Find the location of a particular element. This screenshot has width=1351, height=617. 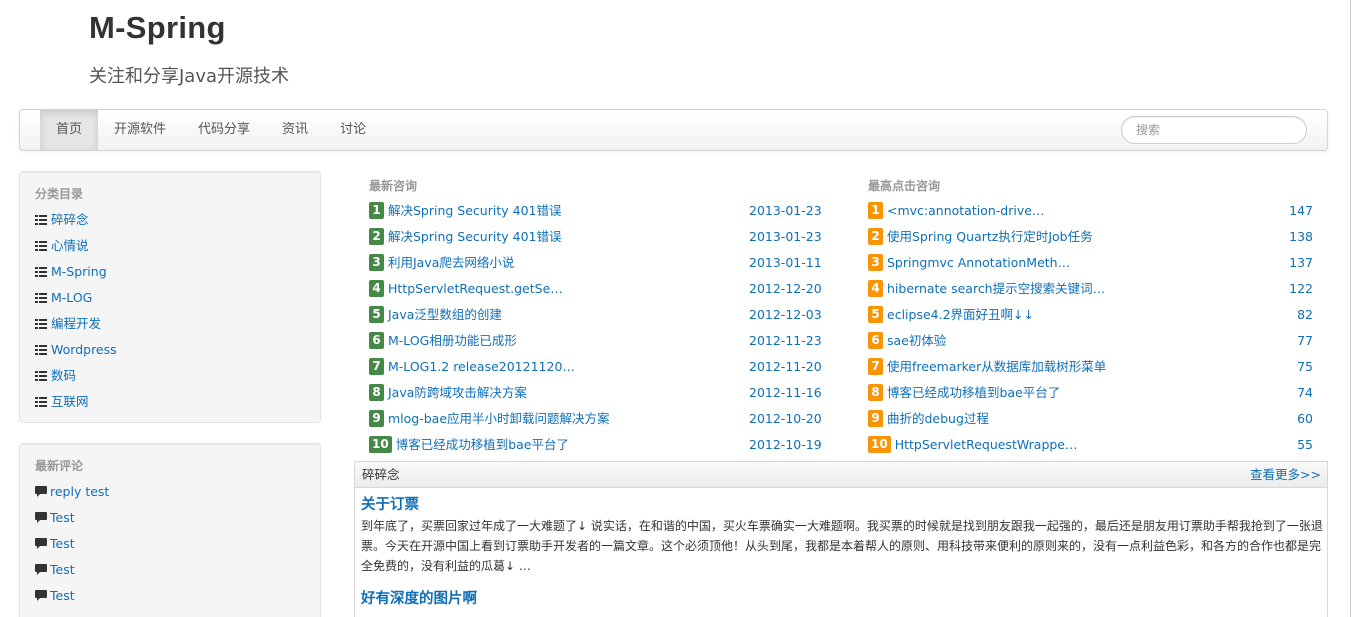

popular-item: 8 博客已经成功移植到bae平台了 74 is located at coordinates (1090, 397).